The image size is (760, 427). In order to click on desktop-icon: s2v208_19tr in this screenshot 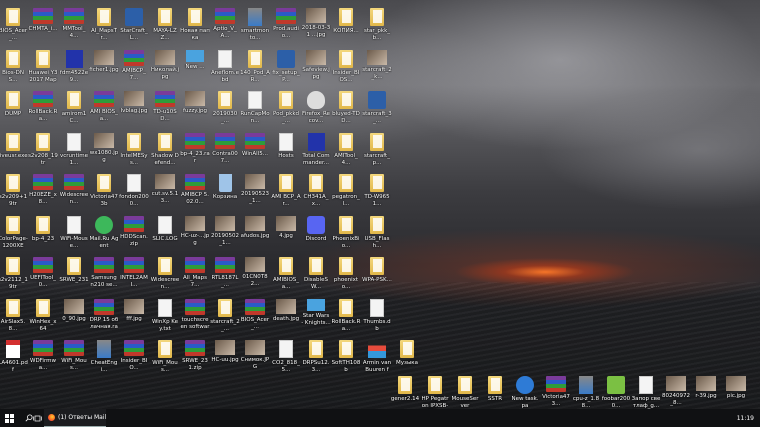, I will do `click(43, 153)`.